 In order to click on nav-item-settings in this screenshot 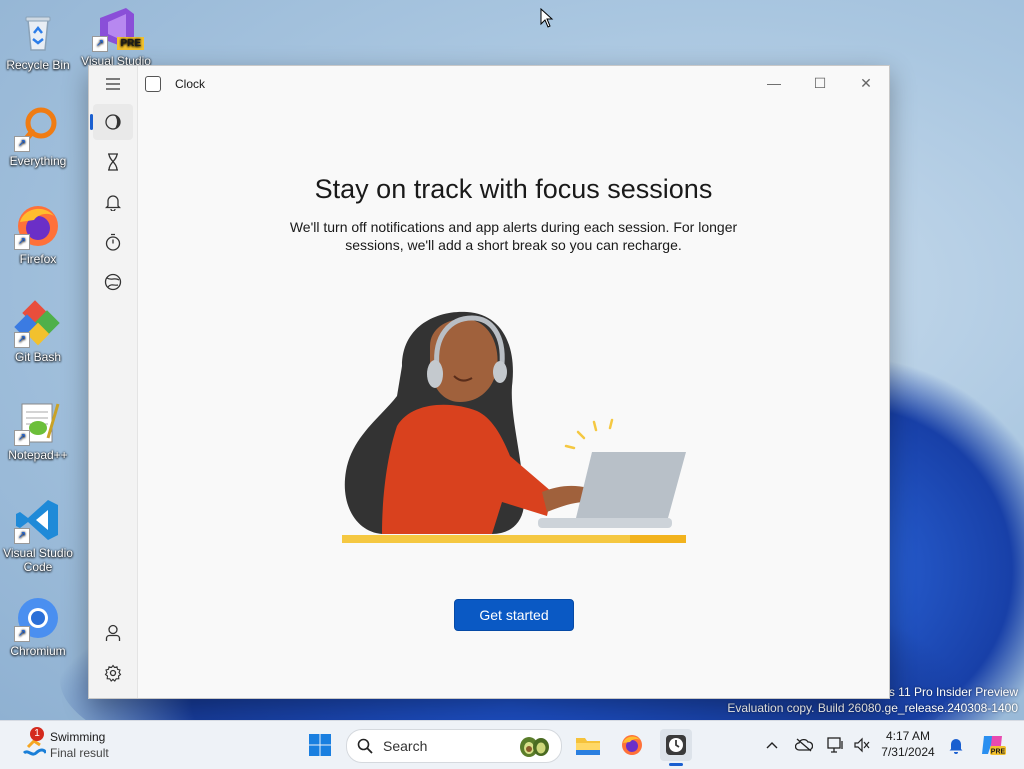, I will do `click(113, 673)`.